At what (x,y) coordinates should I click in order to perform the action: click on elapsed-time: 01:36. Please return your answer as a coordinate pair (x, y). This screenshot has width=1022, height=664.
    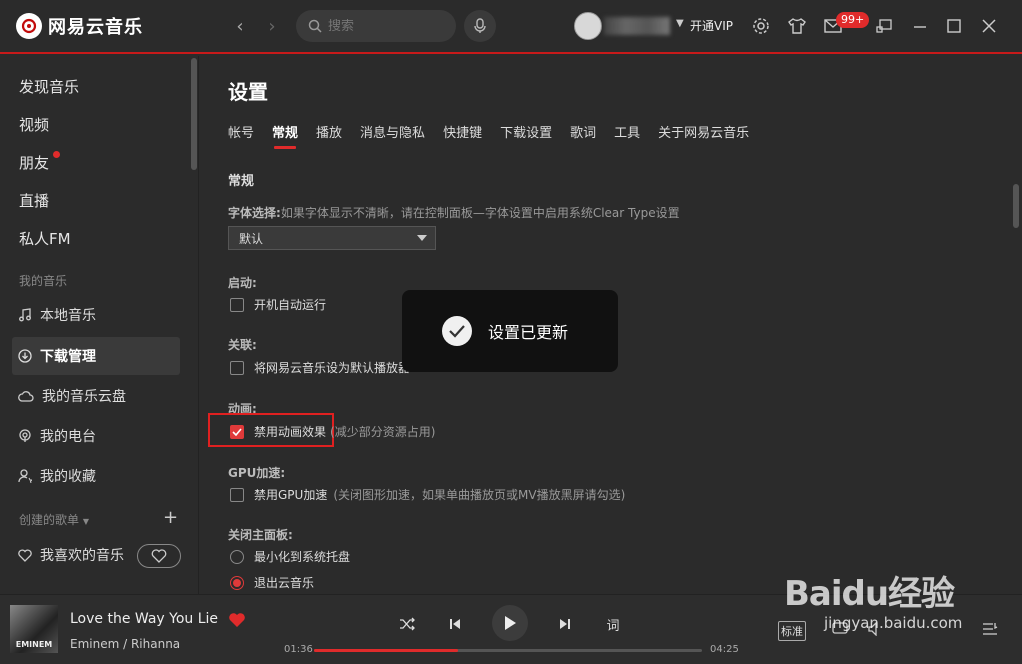
    Looking at the image, I should click on (298, 649).